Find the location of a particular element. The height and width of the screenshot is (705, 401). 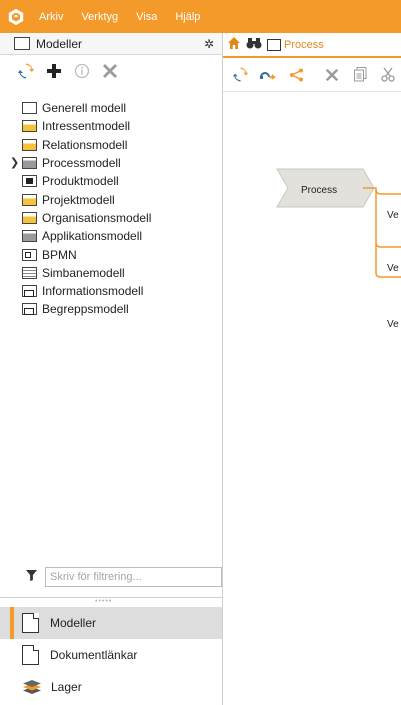

tree-item-intressentmodell: Intressentmodell is located at coordinates (122, 126).